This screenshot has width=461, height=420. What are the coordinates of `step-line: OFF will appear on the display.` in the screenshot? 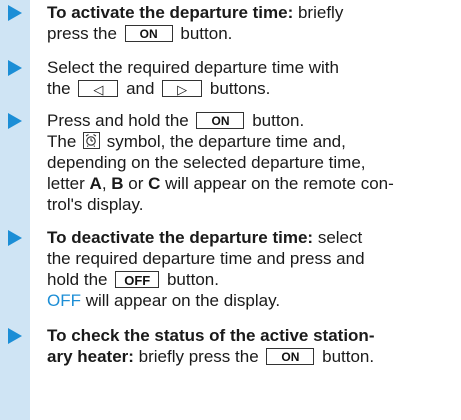 It's located at (164, 300).